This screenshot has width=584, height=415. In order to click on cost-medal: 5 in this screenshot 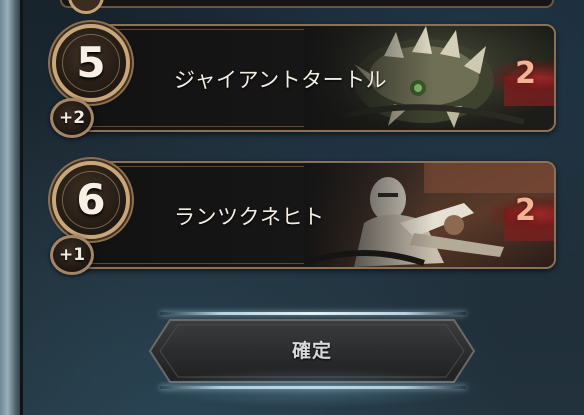, I will do `click(91, 63)`.